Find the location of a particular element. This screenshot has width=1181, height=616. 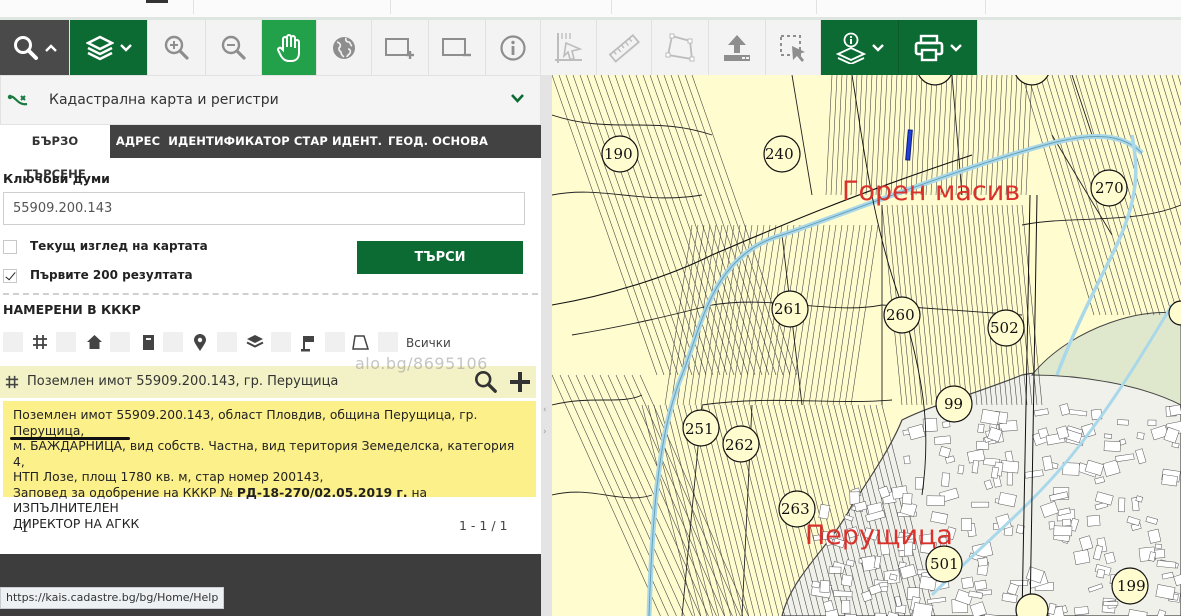

search-button: ТЪРСИ is located at coordinates (440, 257).